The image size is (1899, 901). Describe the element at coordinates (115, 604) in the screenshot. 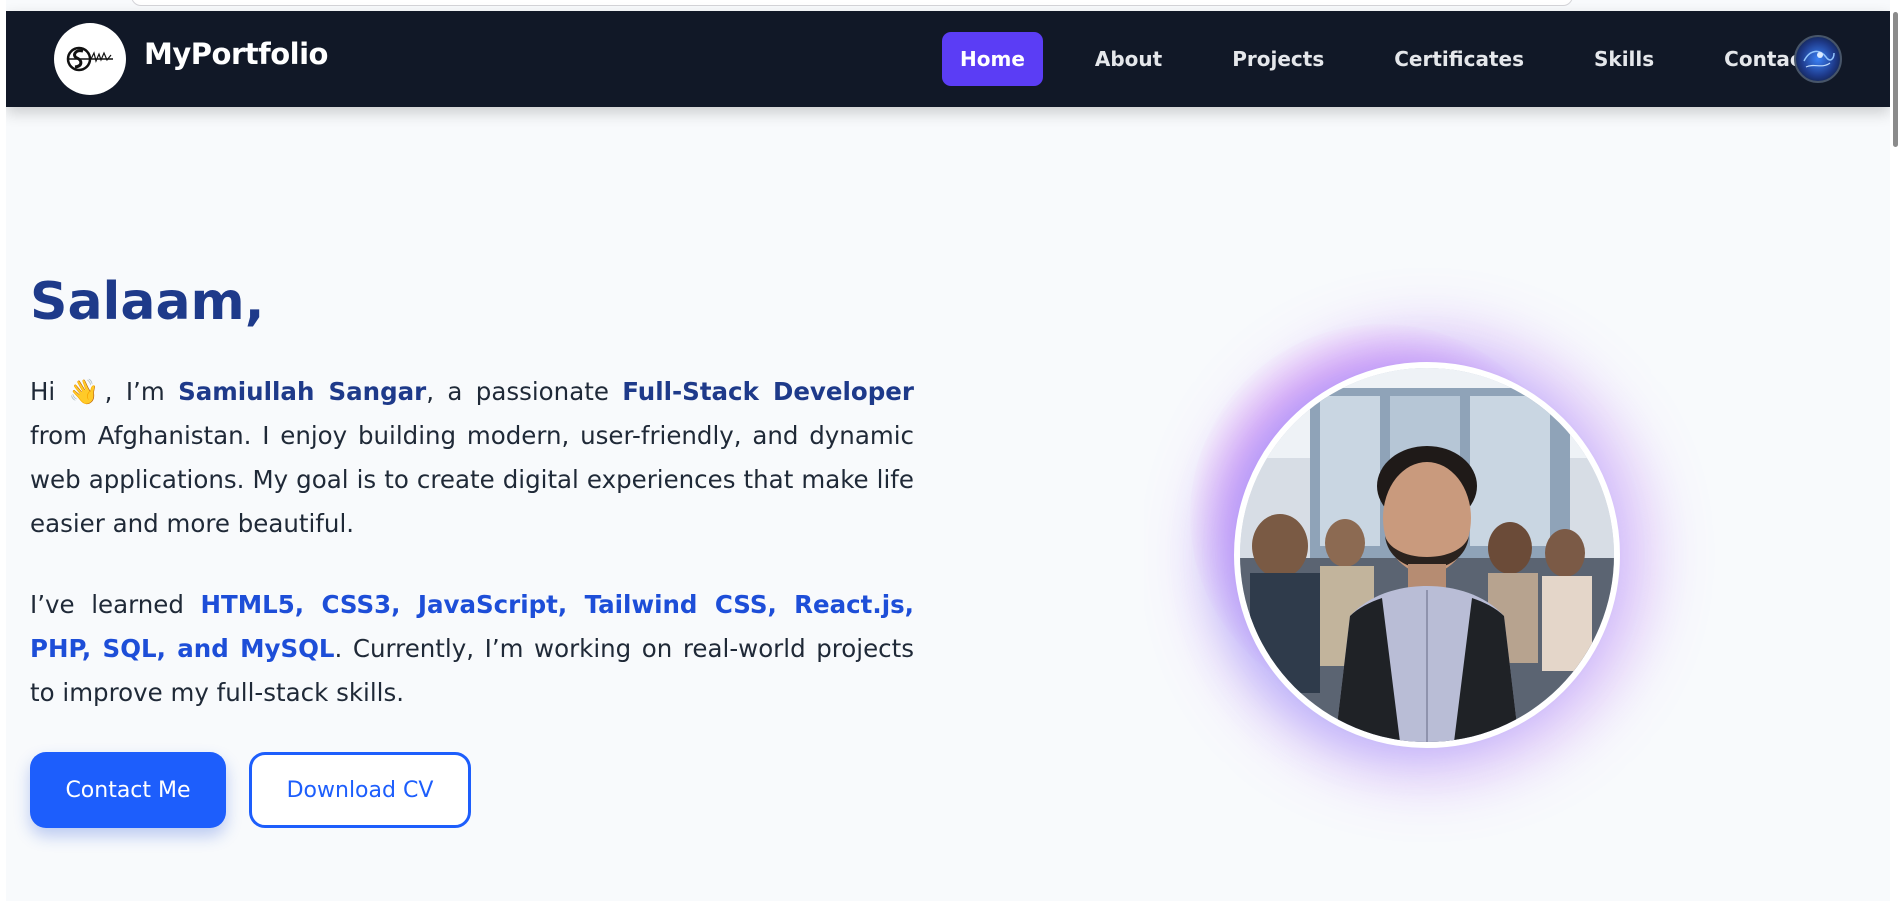

I see `skills-lead: I’ve learned` at that location.